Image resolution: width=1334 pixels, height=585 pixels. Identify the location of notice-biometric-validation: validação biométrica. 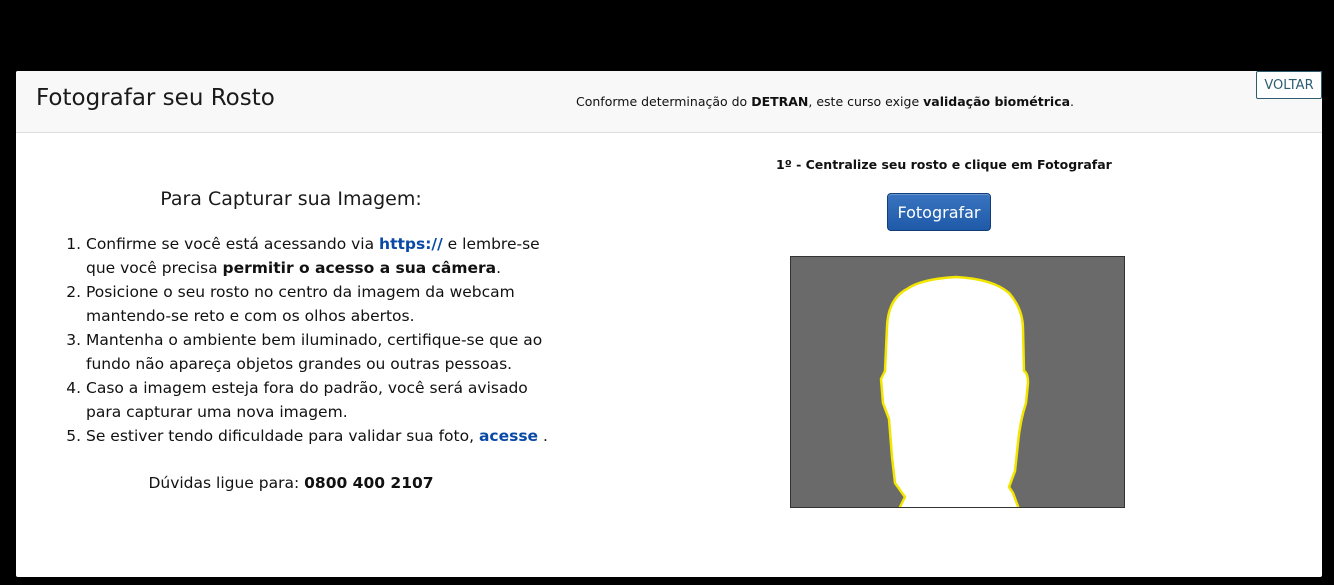
(997, 101).